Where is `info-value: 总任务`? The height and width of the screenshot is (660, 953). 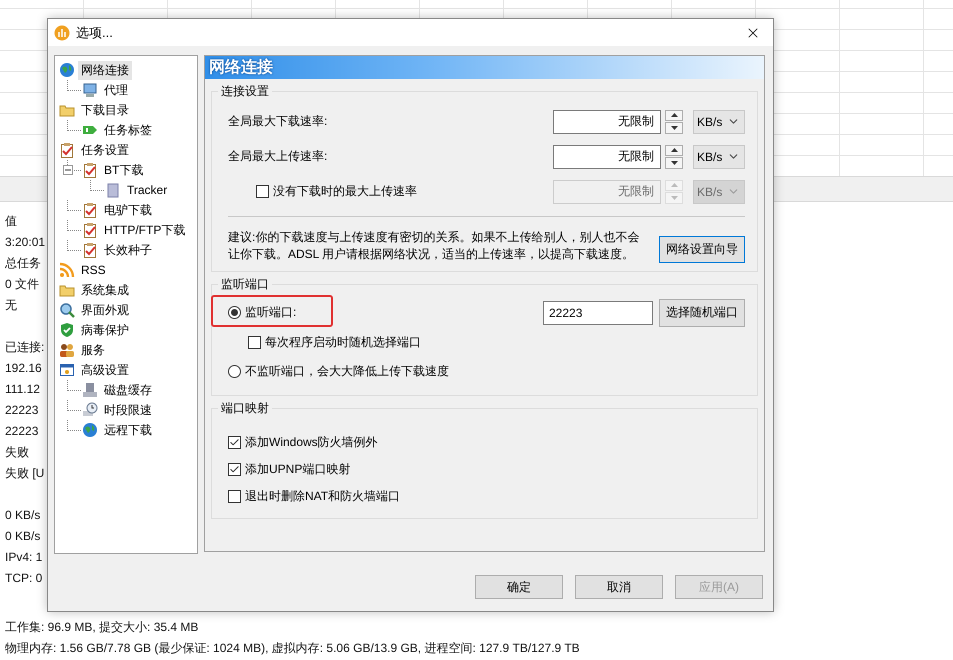 info-value: 总任务 is located at coordinates (23, 263).